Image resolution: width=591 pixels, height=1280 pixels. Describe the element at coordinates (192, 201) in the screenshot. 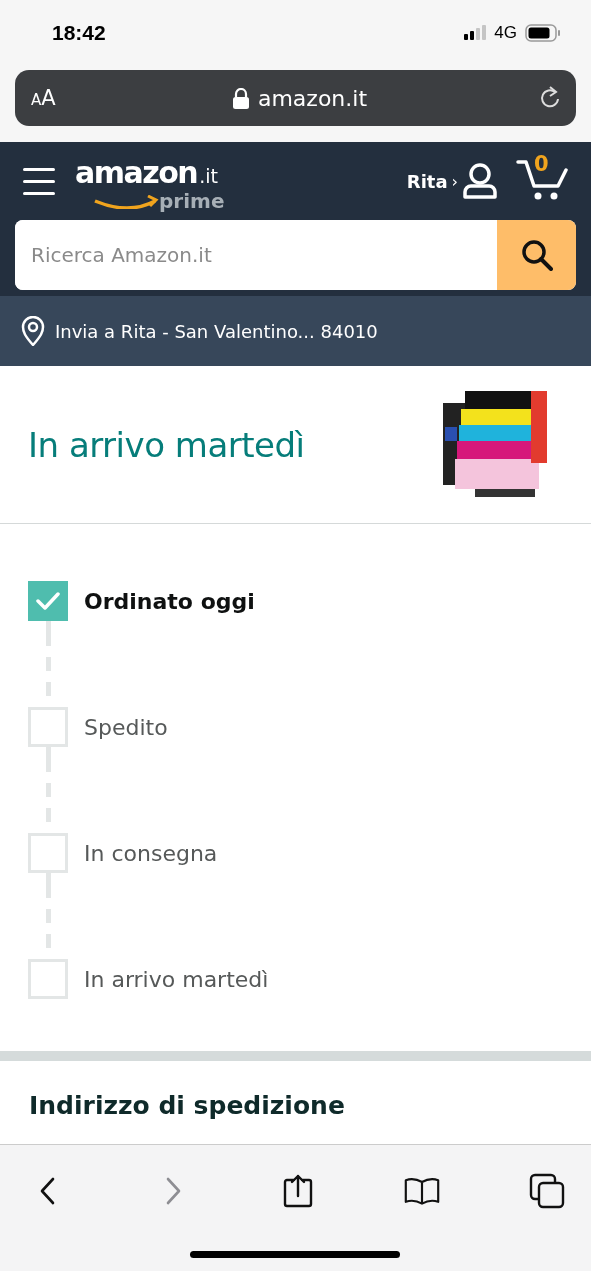

I see `logo-subtitle: prime` at that location.